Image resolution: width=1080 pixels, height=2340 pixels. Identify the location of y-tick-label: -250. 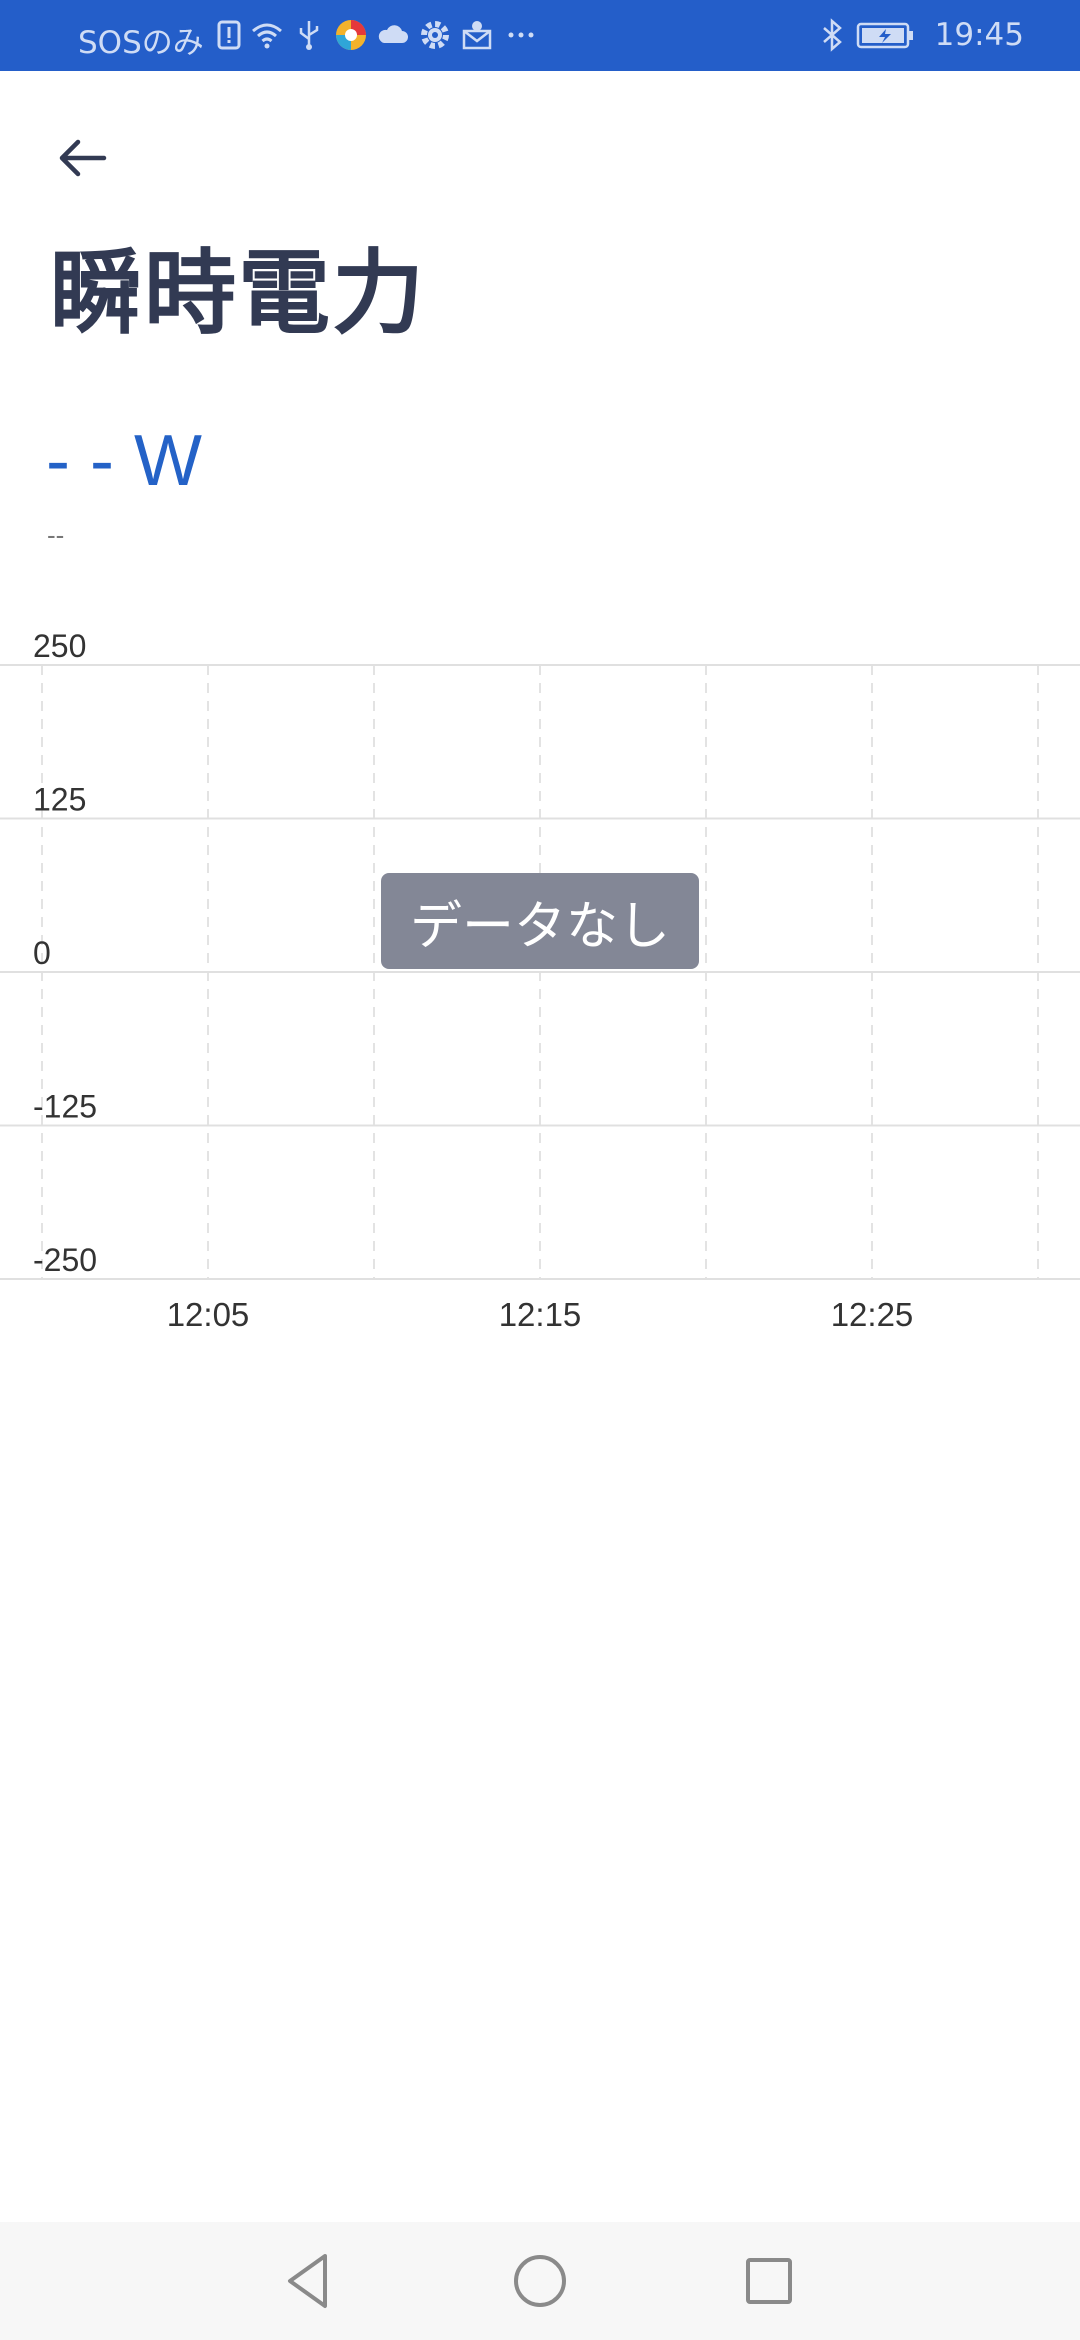
(65, 1260).